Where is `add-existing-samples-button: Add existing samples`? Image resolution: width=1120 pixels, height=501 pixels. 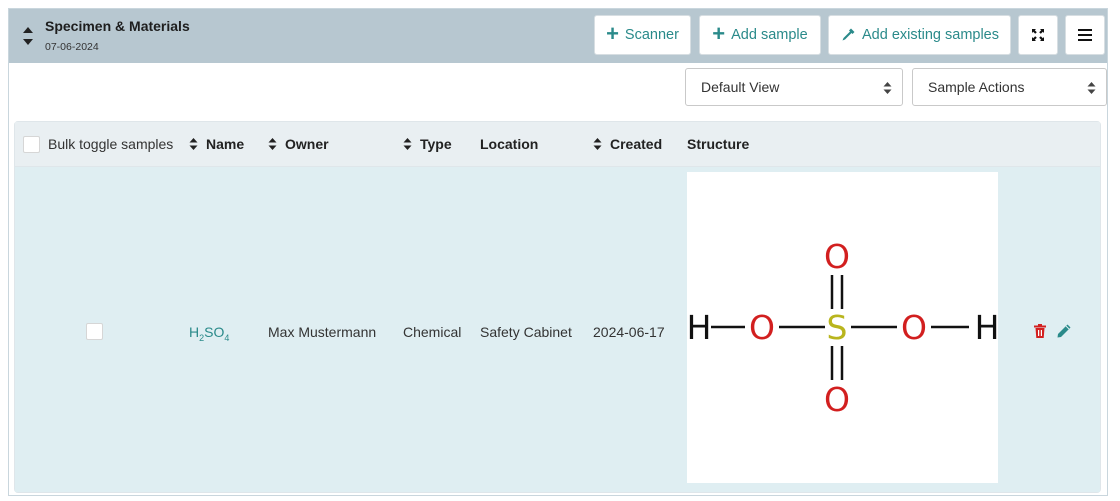 add-existing-samples-button: Add existing samples is located at coordinates (919, 35).